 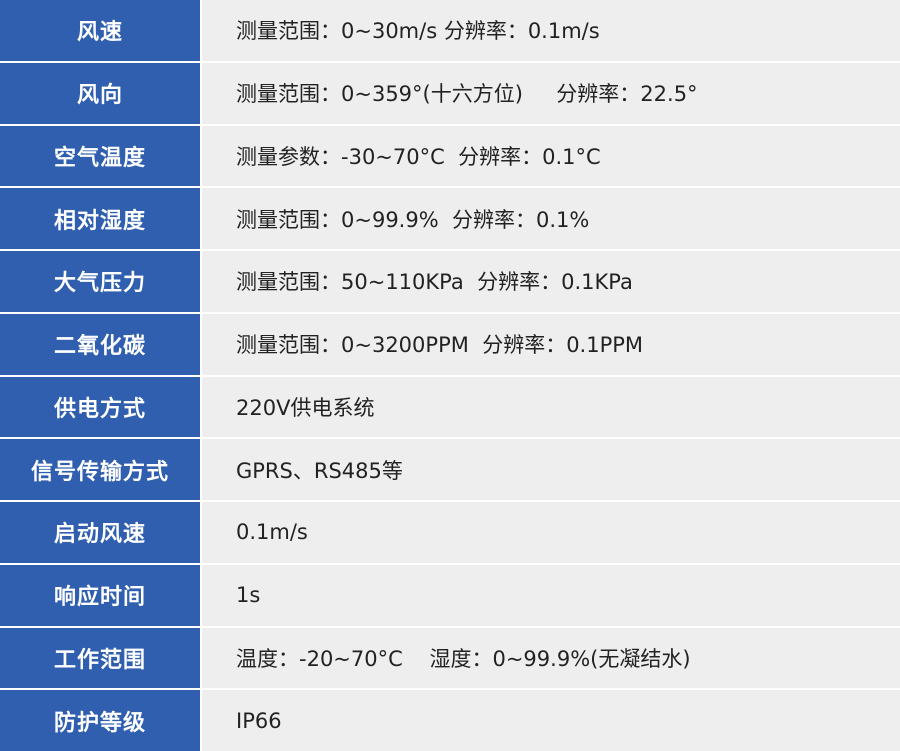 What do you see at coordinates (551, 469) in the screenshot?
I see `value-signal-transmission: GPRS、RS485等` at bounding box center [551, 469].